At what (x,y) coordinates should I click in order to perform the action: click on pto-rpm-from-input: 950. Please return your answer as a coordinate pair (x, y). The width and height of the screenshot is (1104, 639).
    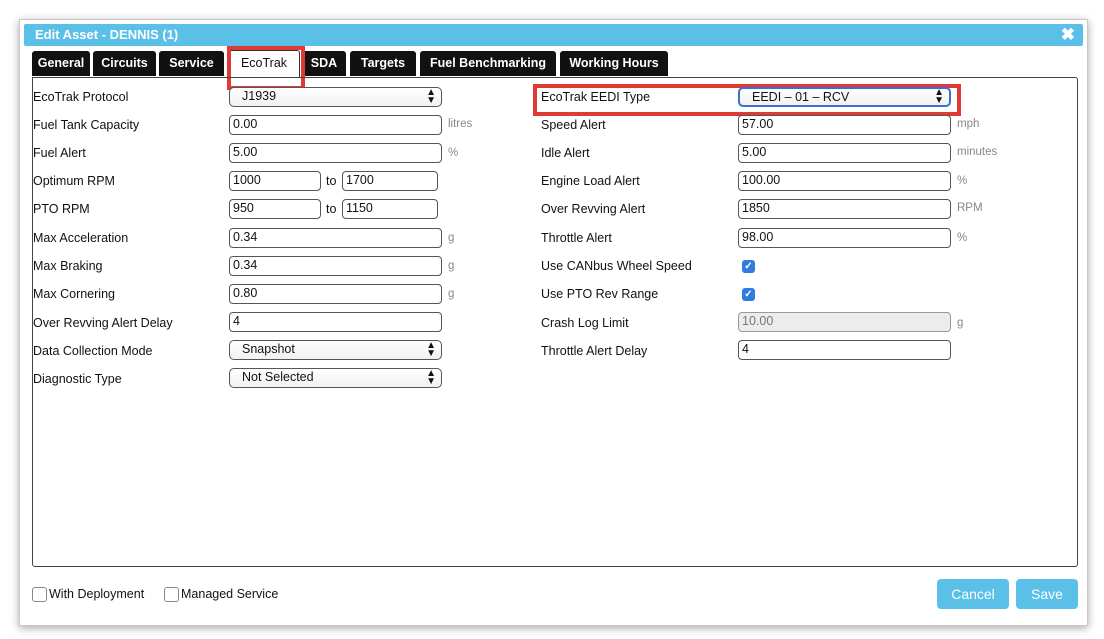
    Looking at the image, I should click on (275, 209).